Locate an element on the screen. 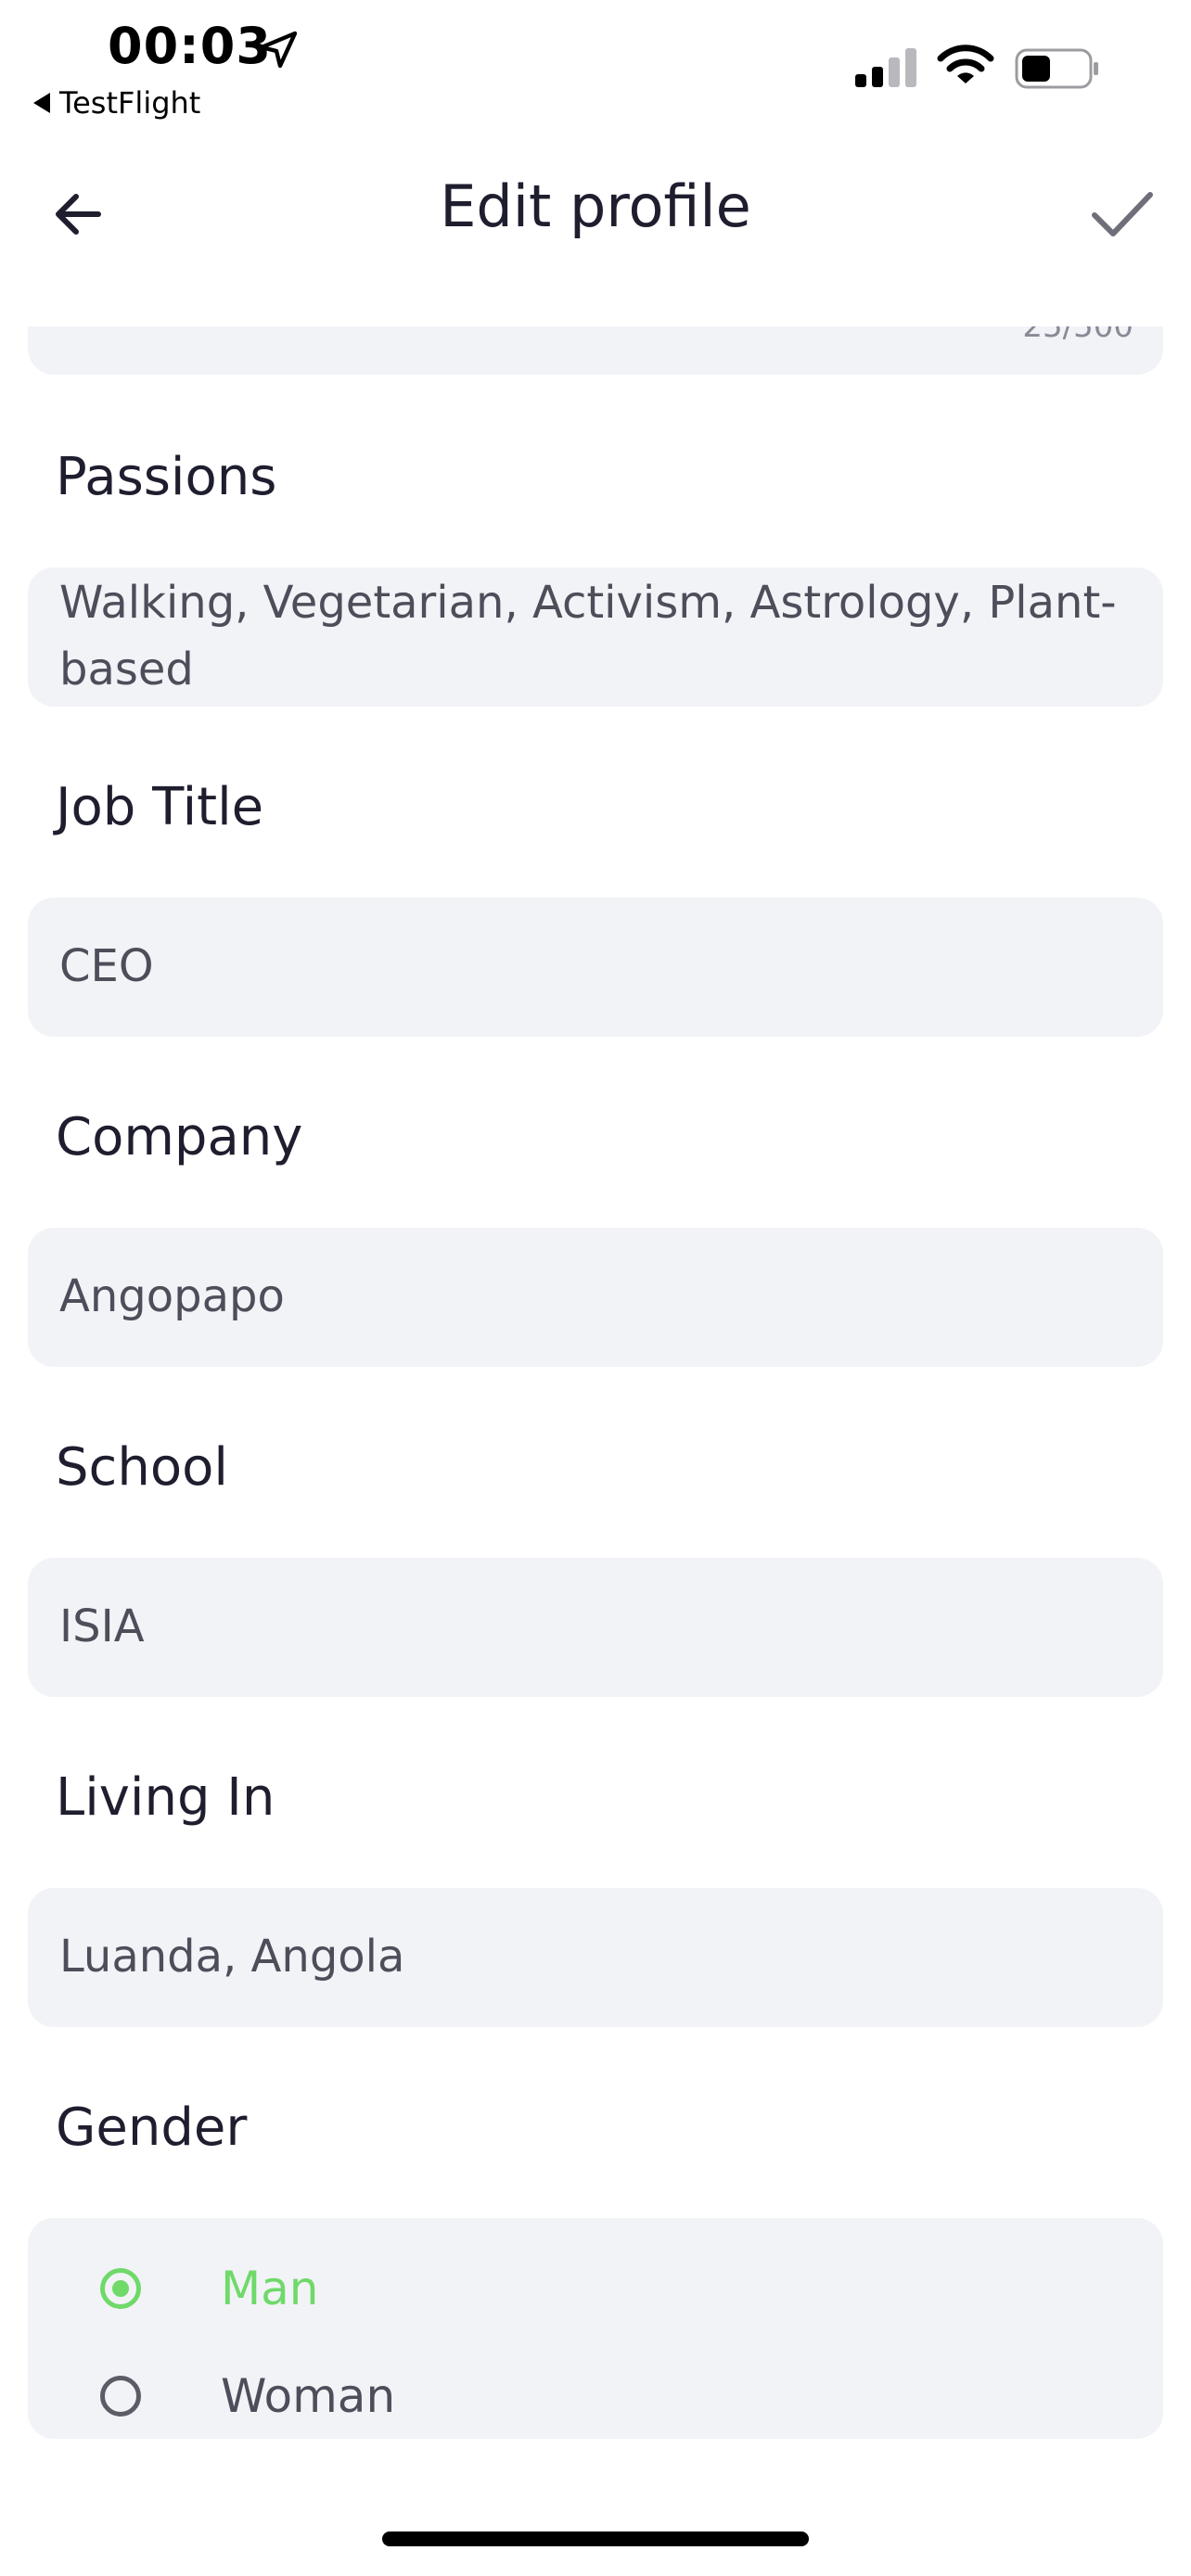  gender-label: Gender is located at coordinates (152, 2128).